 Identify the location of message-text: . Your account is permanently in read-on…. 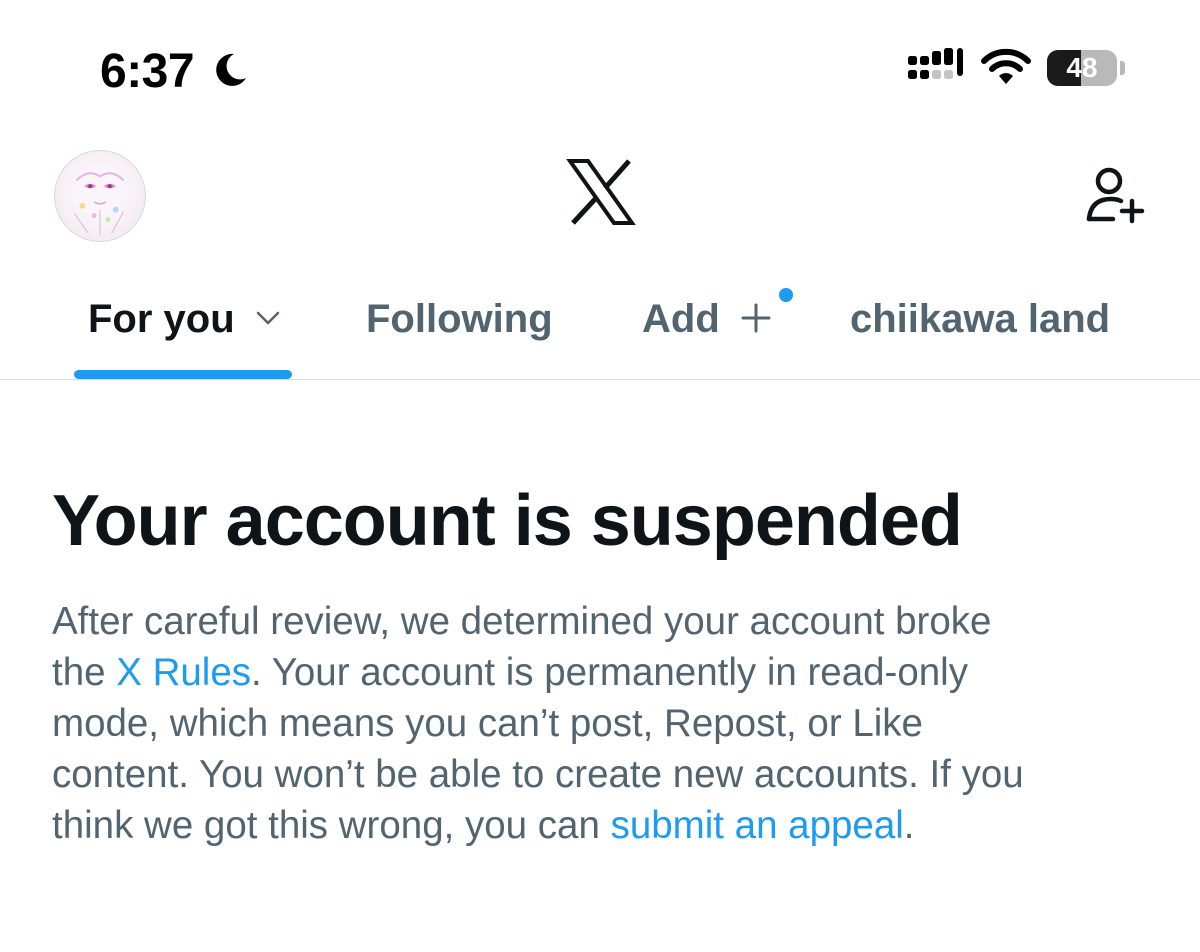
(609, 672).